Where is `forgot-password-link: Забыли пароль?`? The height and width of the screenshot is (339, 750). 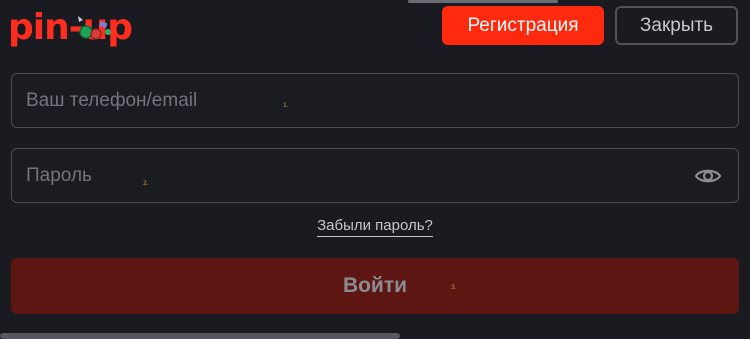
forgot-password-link: Забыли пароль? is located at coordinates (375, 227).